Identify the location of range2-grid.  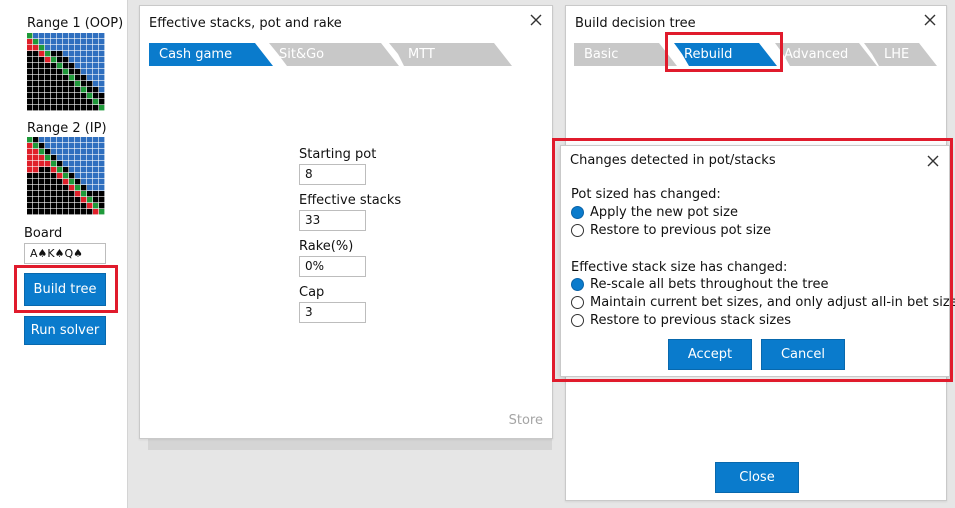
(66, 176).